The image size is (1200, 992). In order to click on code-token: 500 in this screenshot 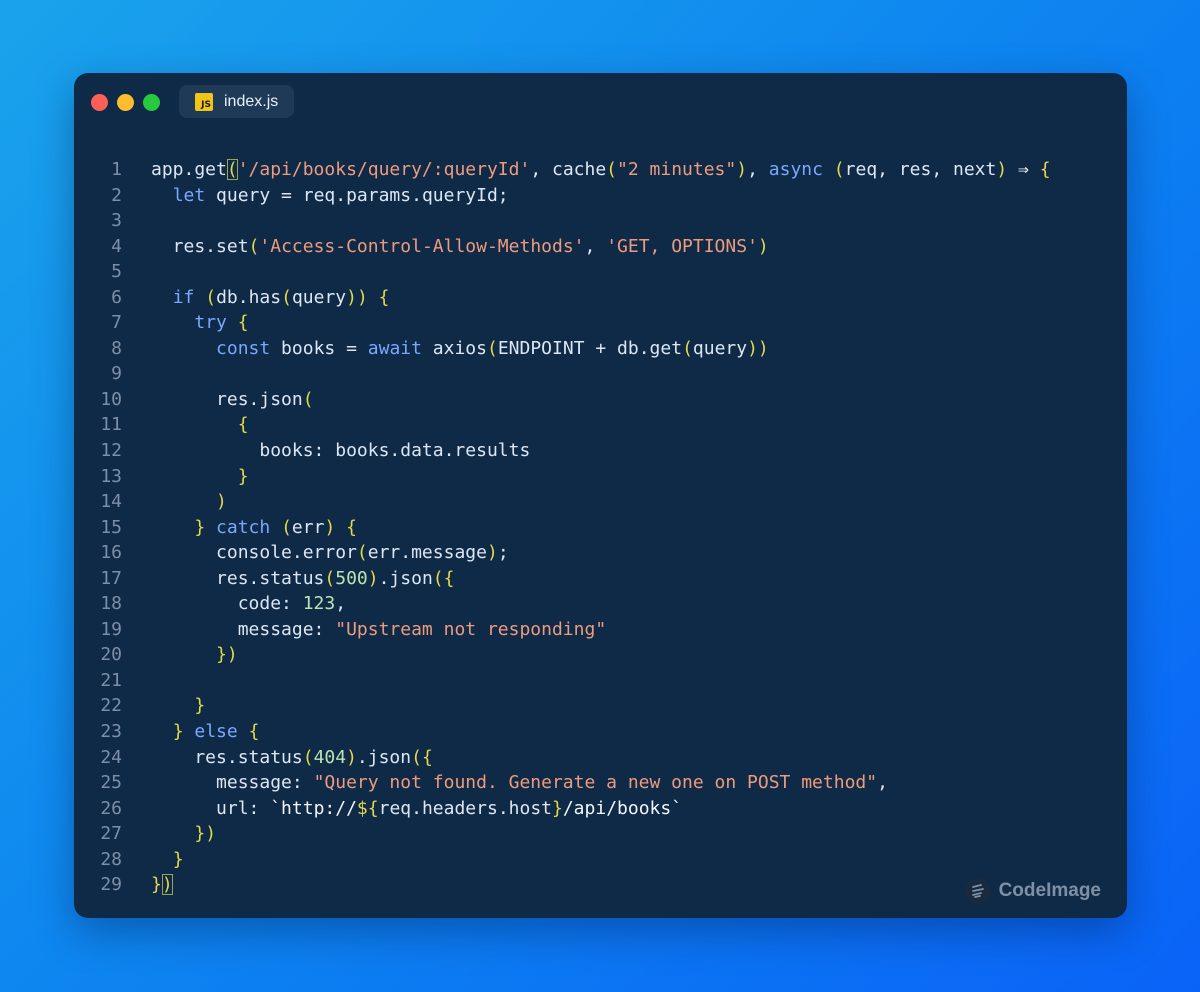, I will do `click(351, 578)`.